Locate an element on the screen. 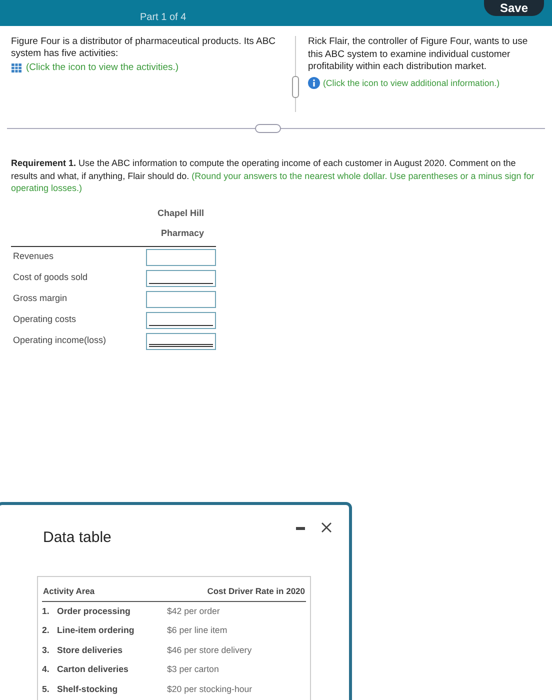  row-number: 2. is located at coordinates (46, 631).